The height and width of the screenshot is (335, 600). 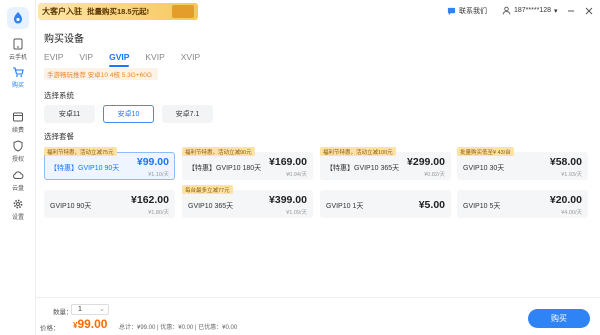 What do you see at coordinates (18, 204) in the screenshot?
I see `gear-icon` at bounding box center [18, 204].